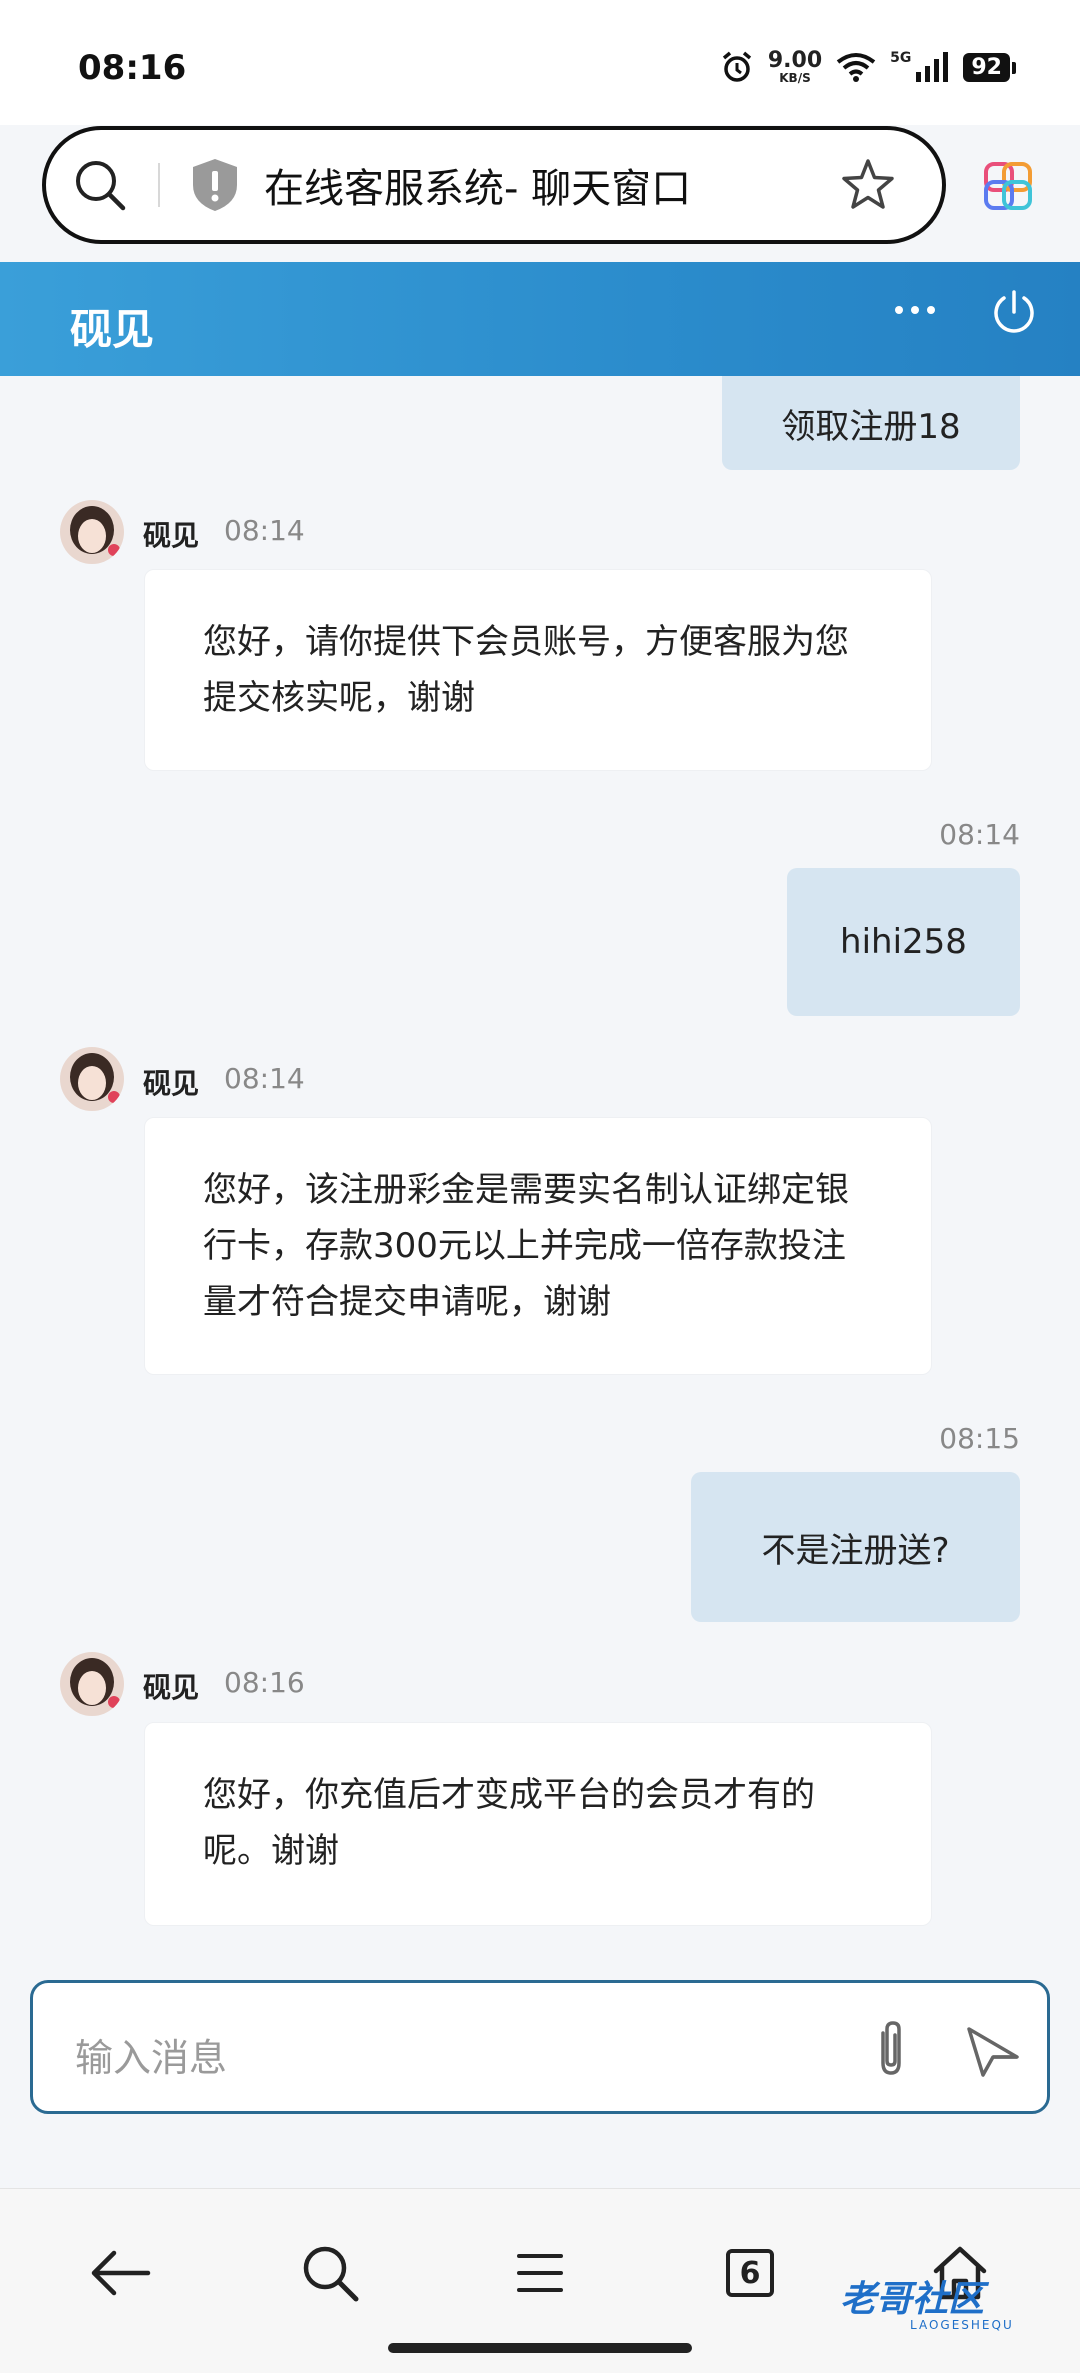  What do you see at coordinates (132, 68) in the screenshot?
I see `status-time: 08:16` at bounding box center [132, 68].